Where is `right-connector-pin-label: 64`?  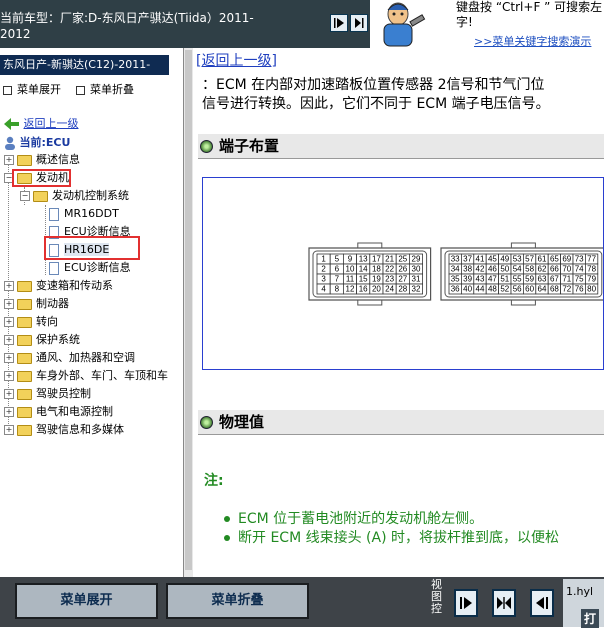
right-connector-pin-label: 64 is located at coordinates (542, 289).